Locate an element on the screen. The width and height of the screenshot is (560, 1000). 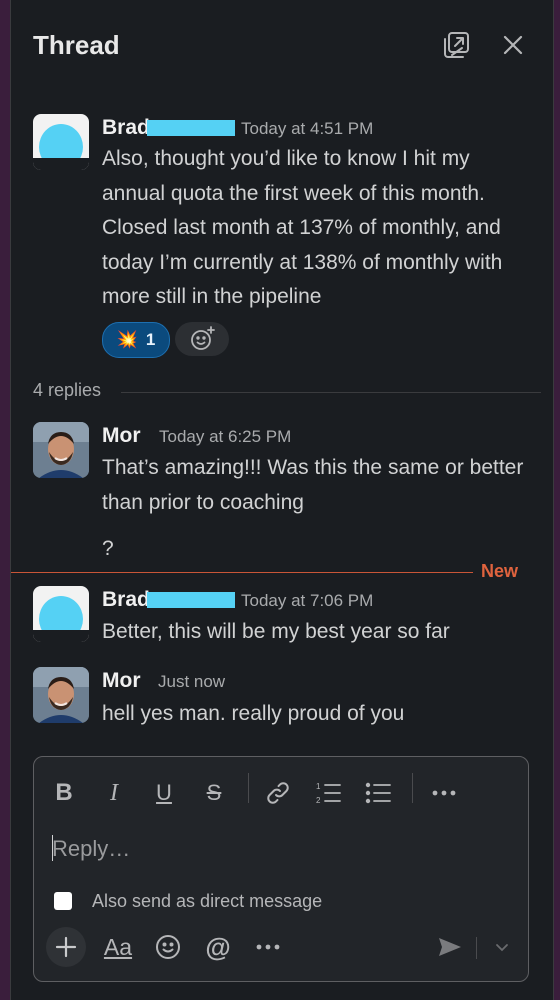
message-timestamp: Just now is located at coordinates (191, 682).